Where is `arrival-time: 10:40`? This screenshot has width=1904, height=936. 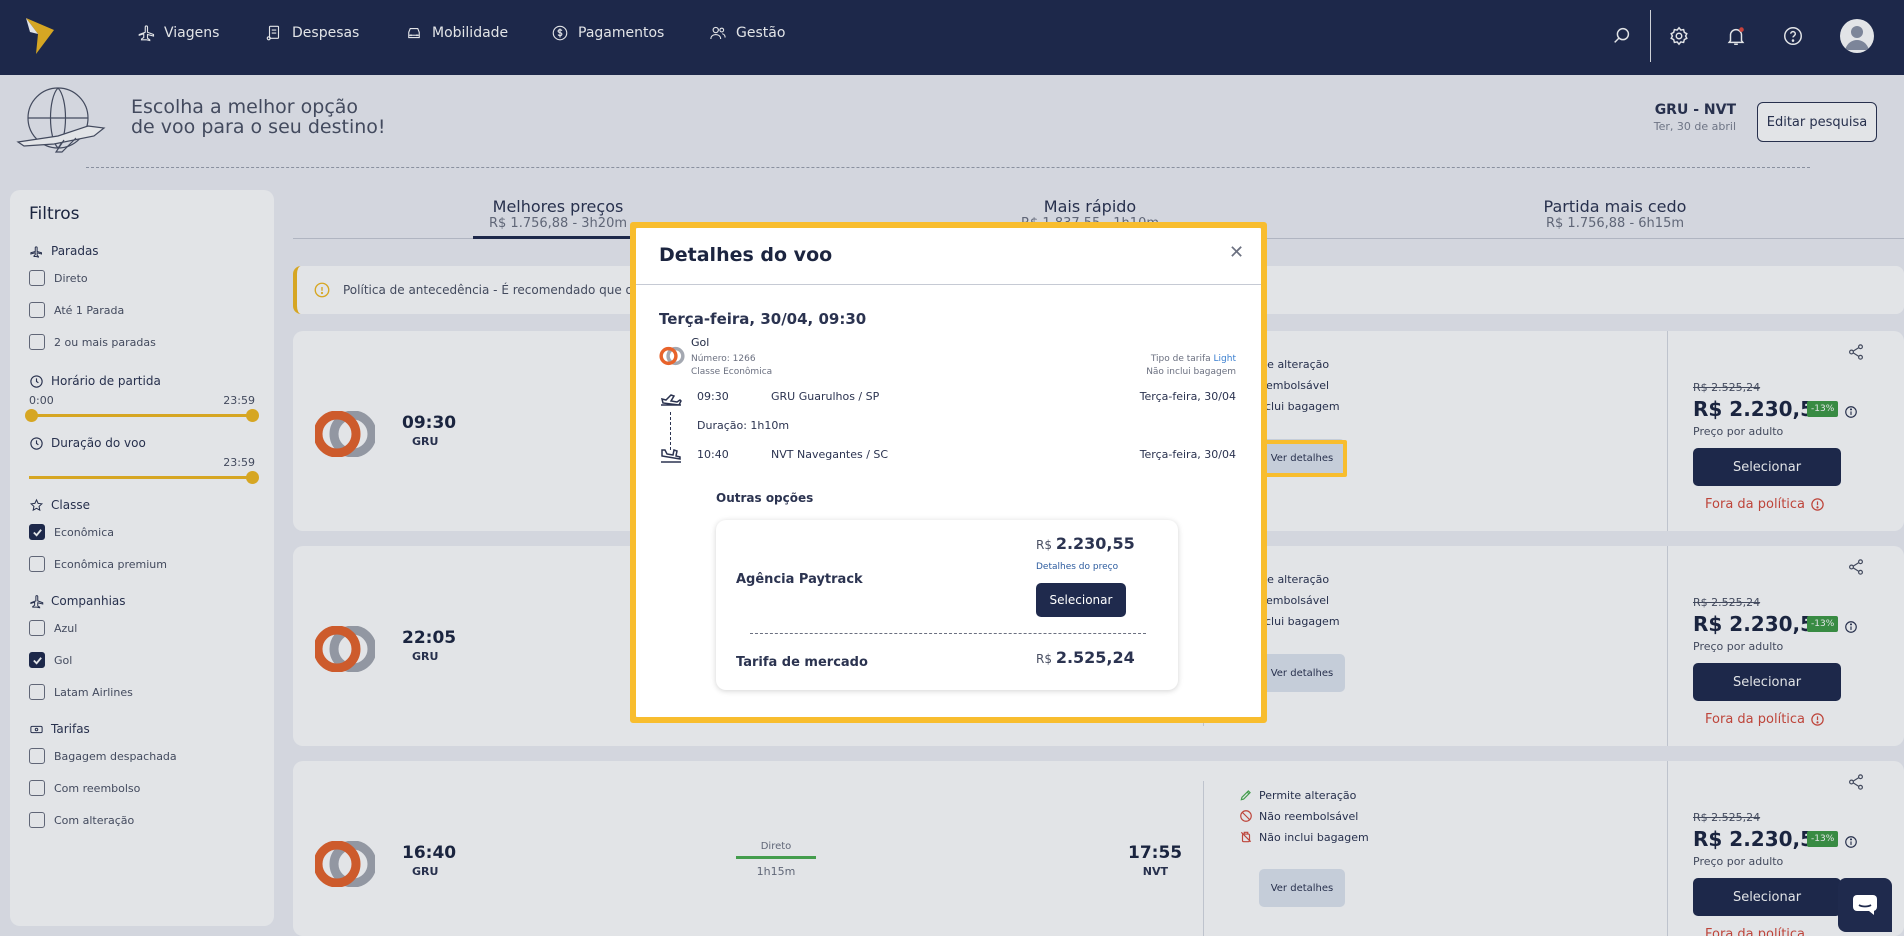
arrival-time: 10:40 is located at coordinates (713, 454).